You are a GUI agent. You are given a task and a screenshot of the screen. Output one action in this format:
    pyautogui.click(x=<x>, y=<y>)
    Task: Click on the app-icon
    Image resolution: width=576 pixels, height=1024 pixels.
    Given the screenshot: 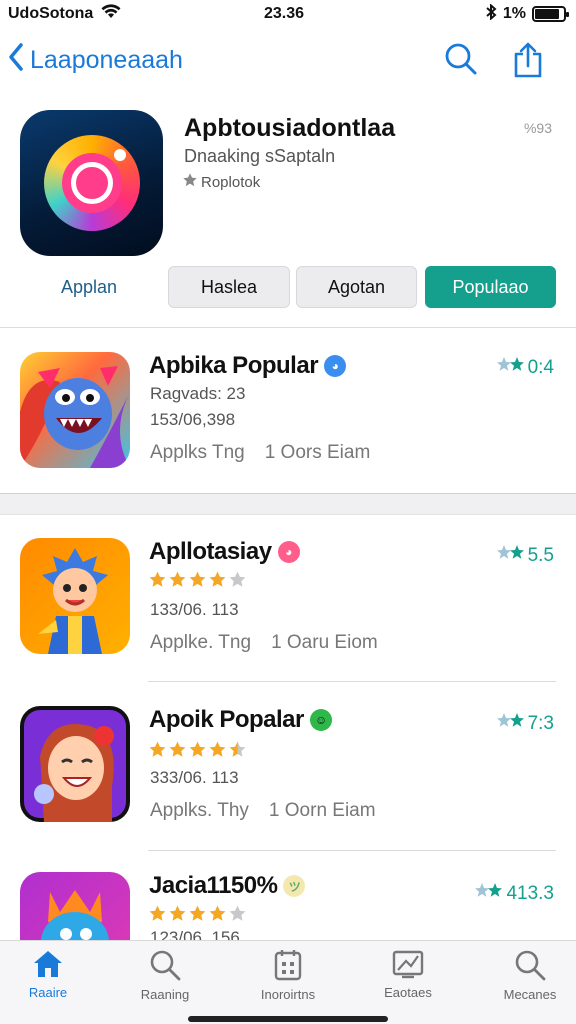 What is the action you would take?
    pyautogui.click(x=91, y=183)
    